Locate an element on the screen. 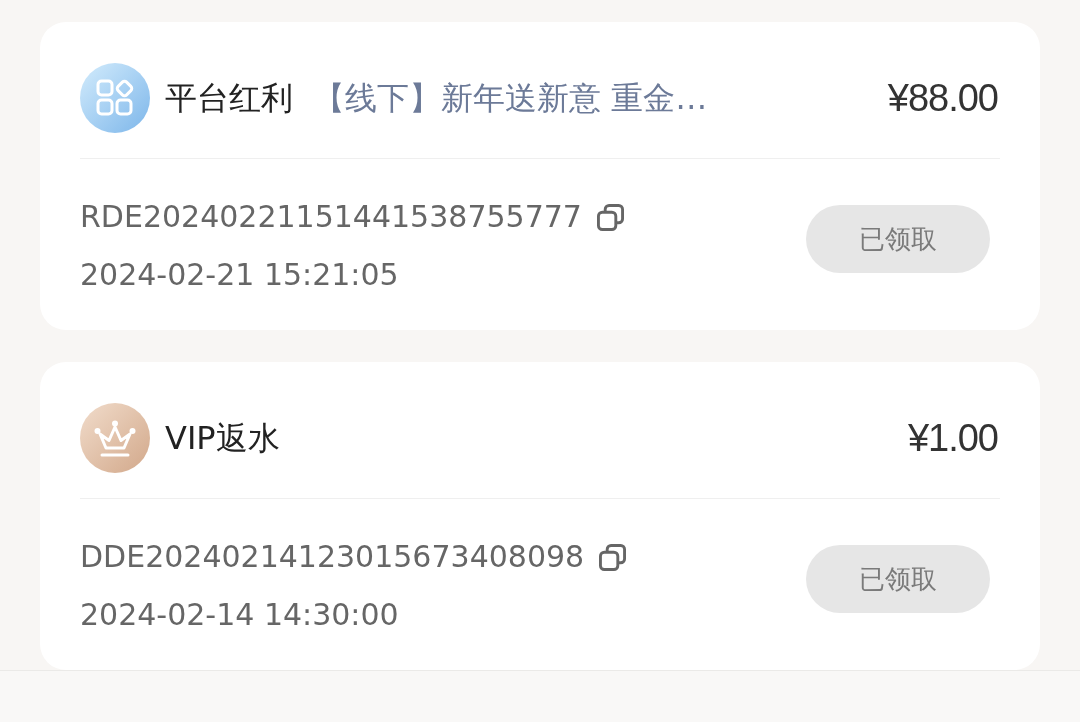 This screenshot has height=722, width=1080. order-number: RDE20240221151441538755777 is located at coordinates (331, 217).